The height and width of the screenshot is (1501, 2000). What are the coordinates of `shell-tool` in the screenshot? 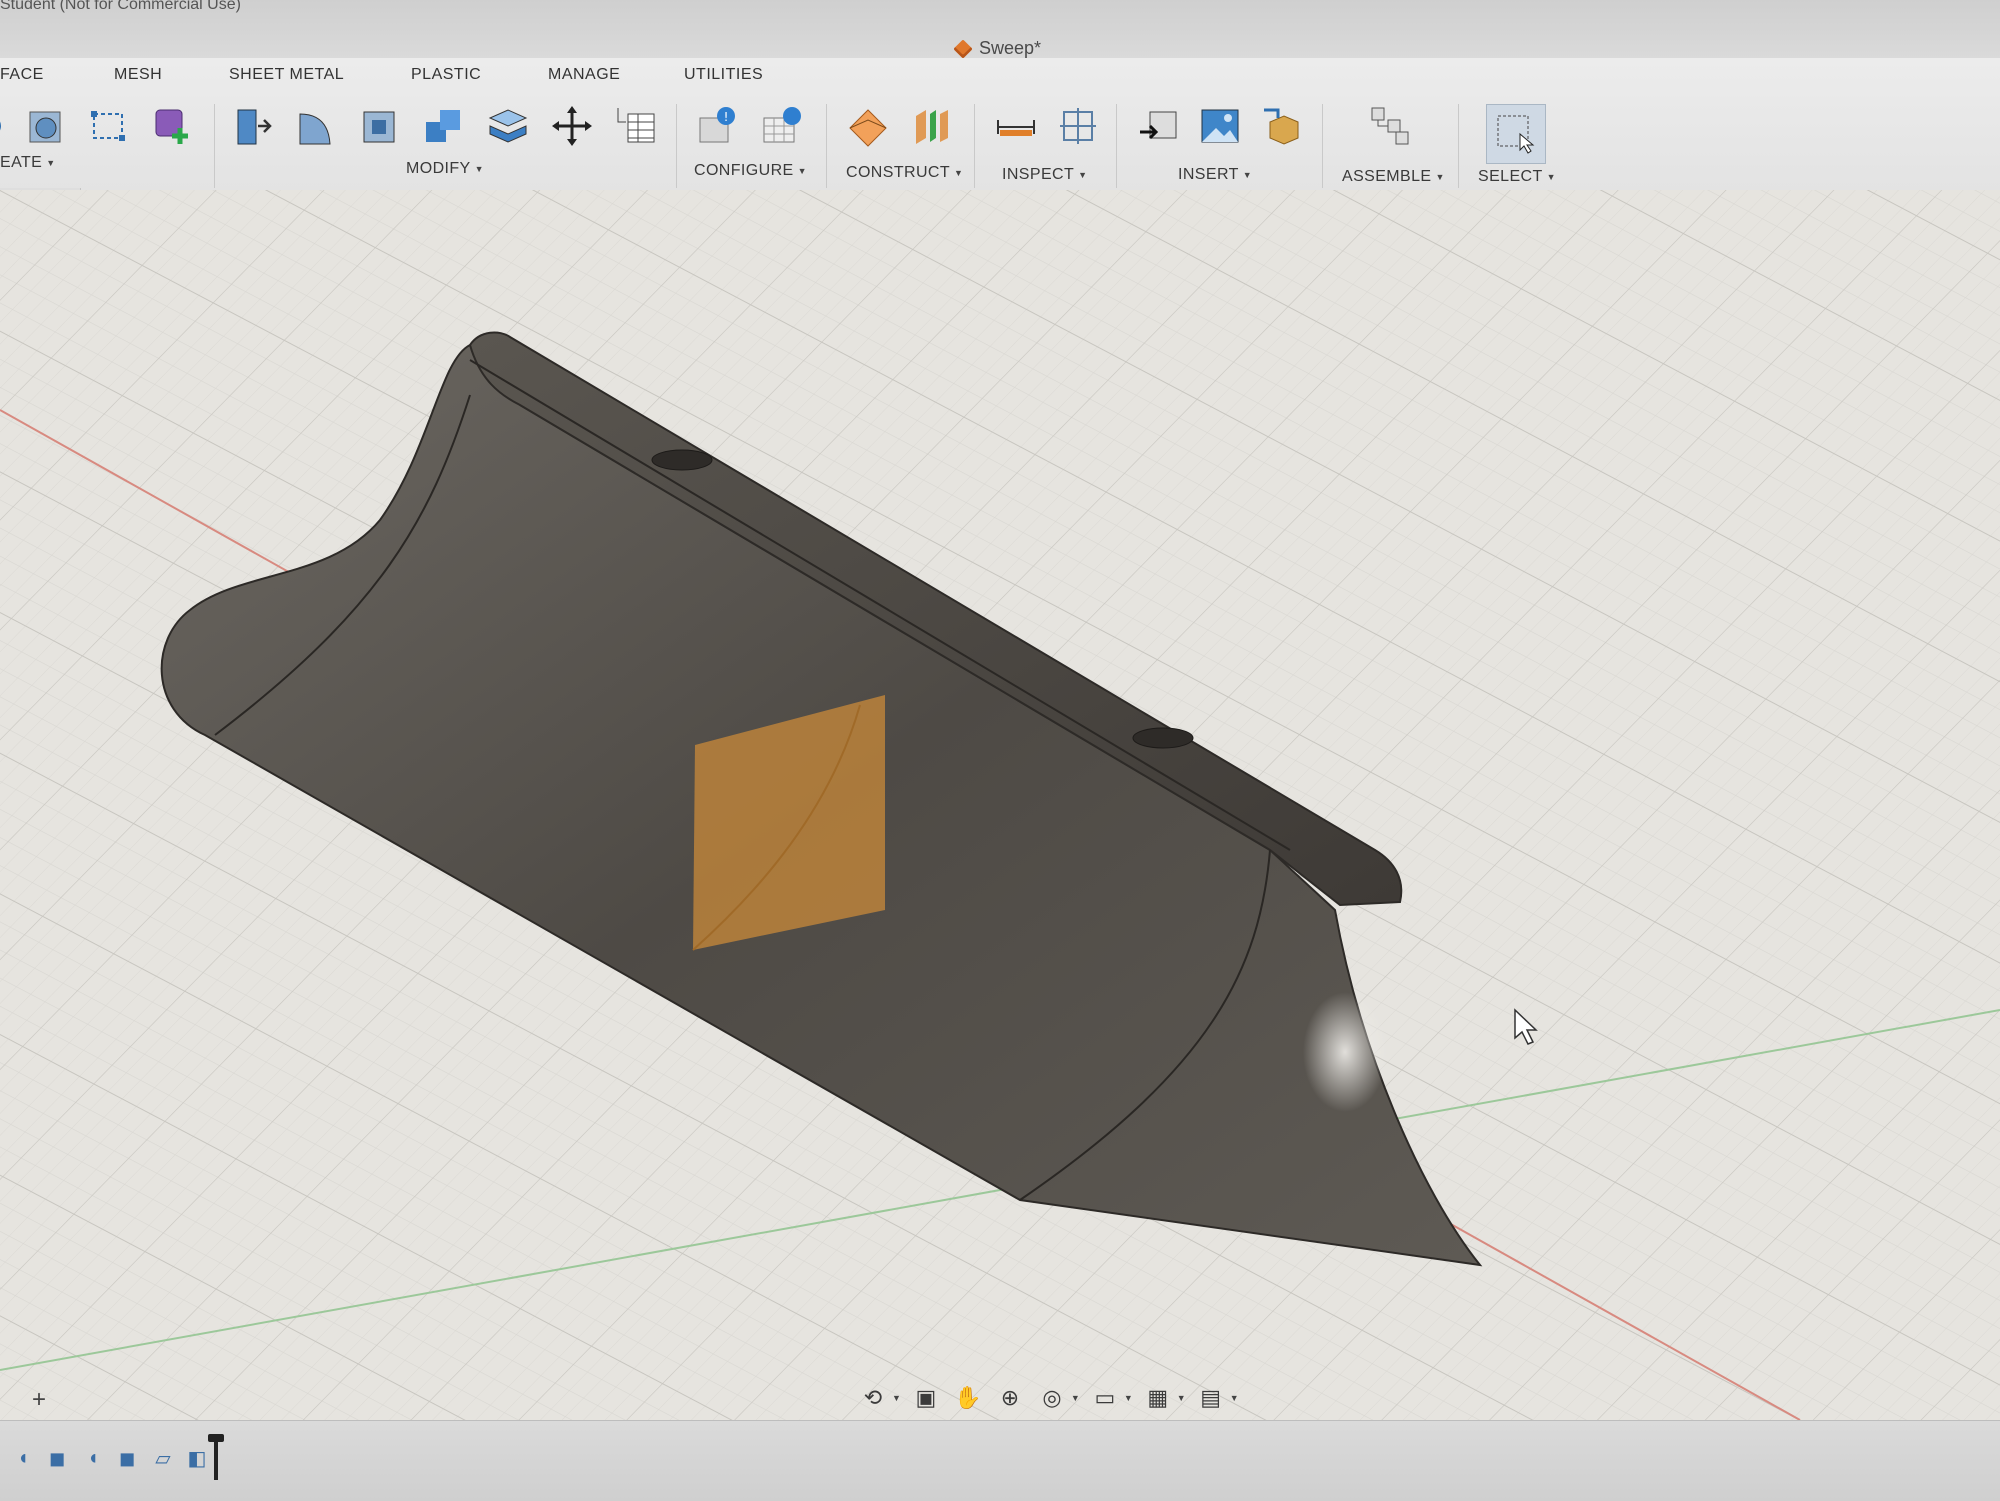 It's located at (380, 126).